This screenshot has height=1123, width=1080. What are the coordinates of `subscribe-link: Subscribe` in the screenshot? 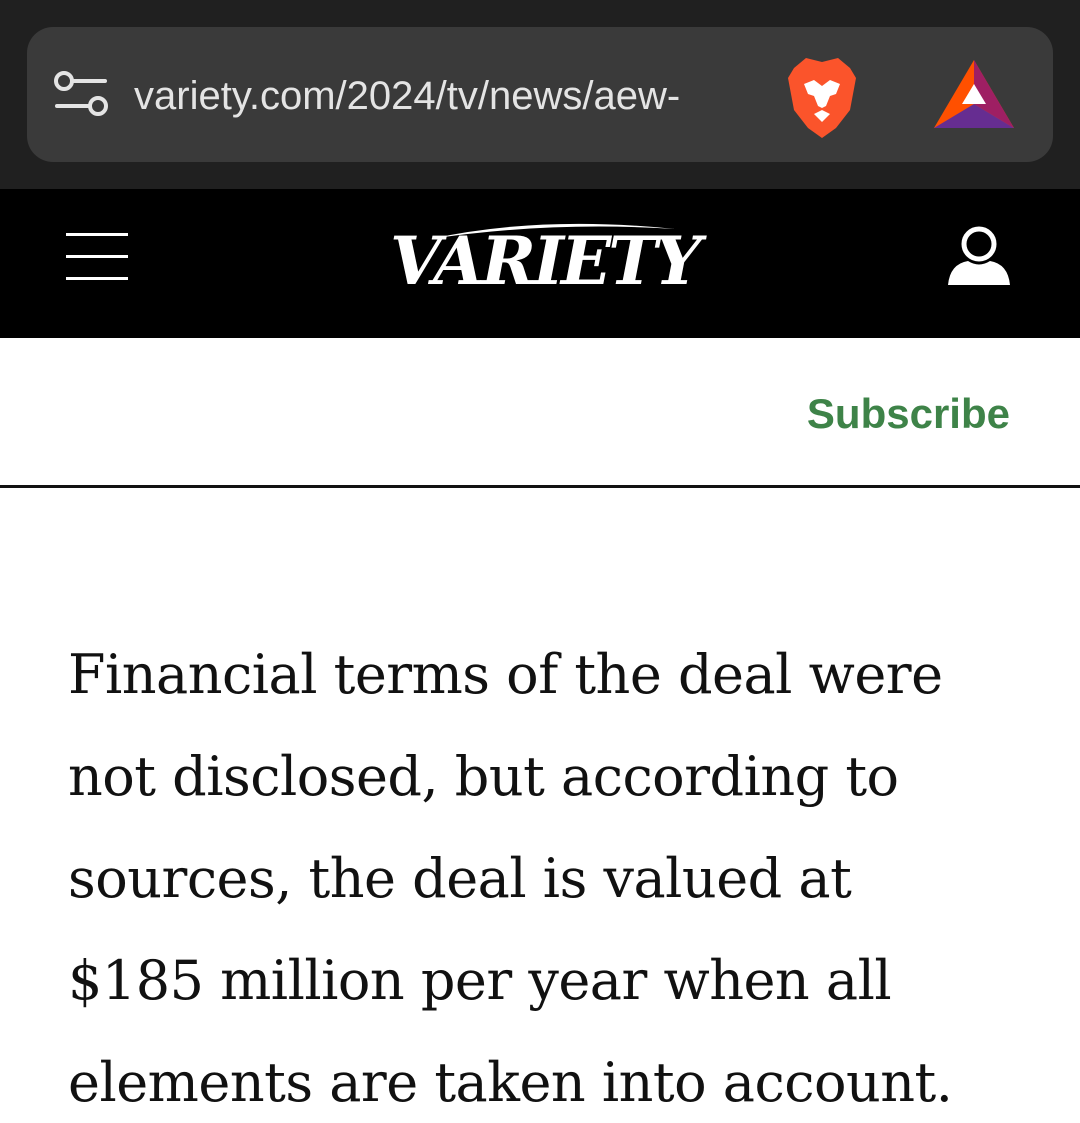 It's located at (908, 414).